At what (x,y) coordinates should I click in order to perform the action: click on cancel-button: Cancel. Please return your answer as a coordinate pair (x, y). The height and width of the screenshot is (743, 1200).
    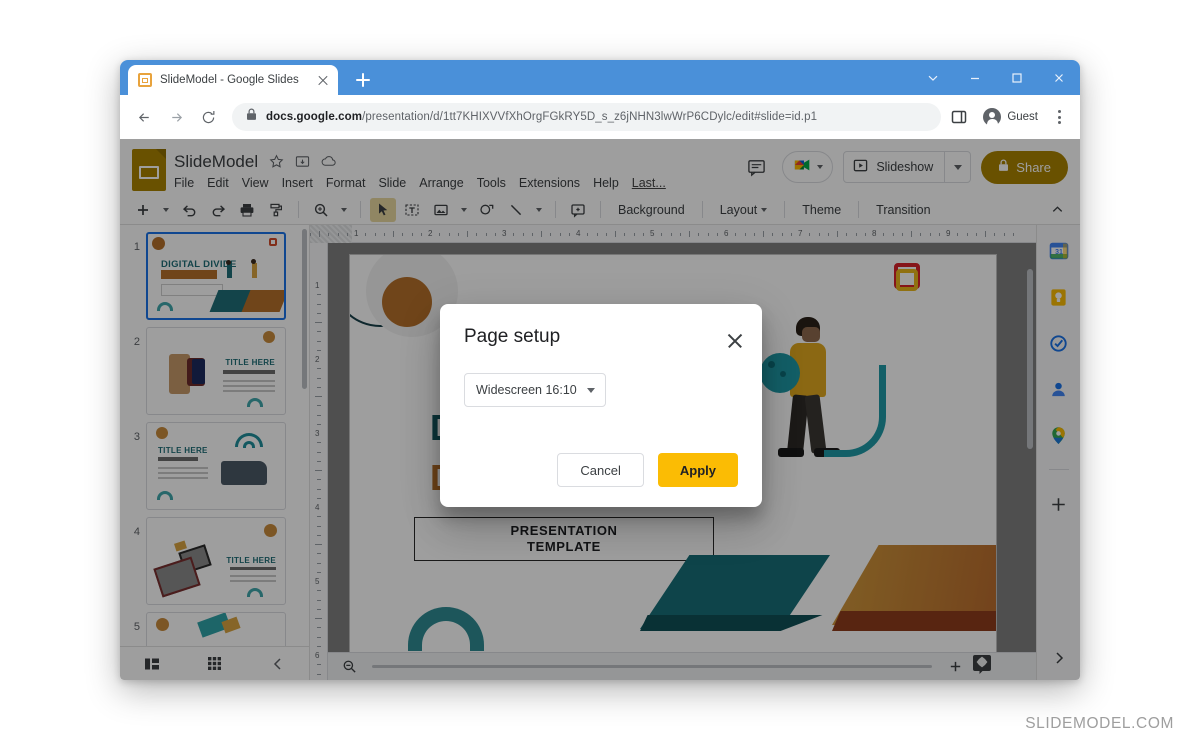
    Looking at the image, I should click on (600, 470).